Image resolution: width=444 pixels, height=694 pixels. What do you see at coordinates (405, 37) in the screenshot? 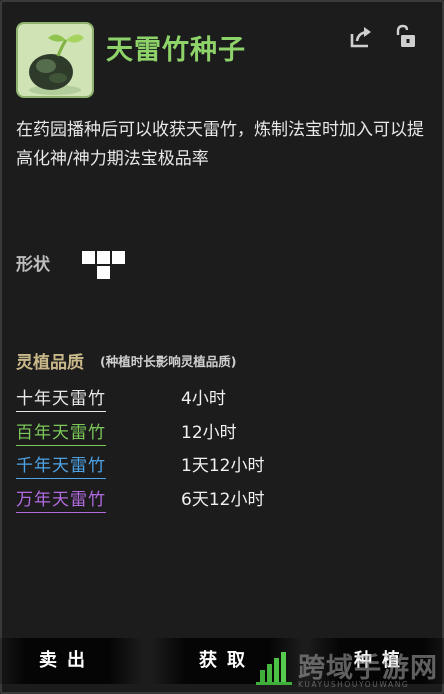
I see `unlock-icon` at bounding box center [405, 37].